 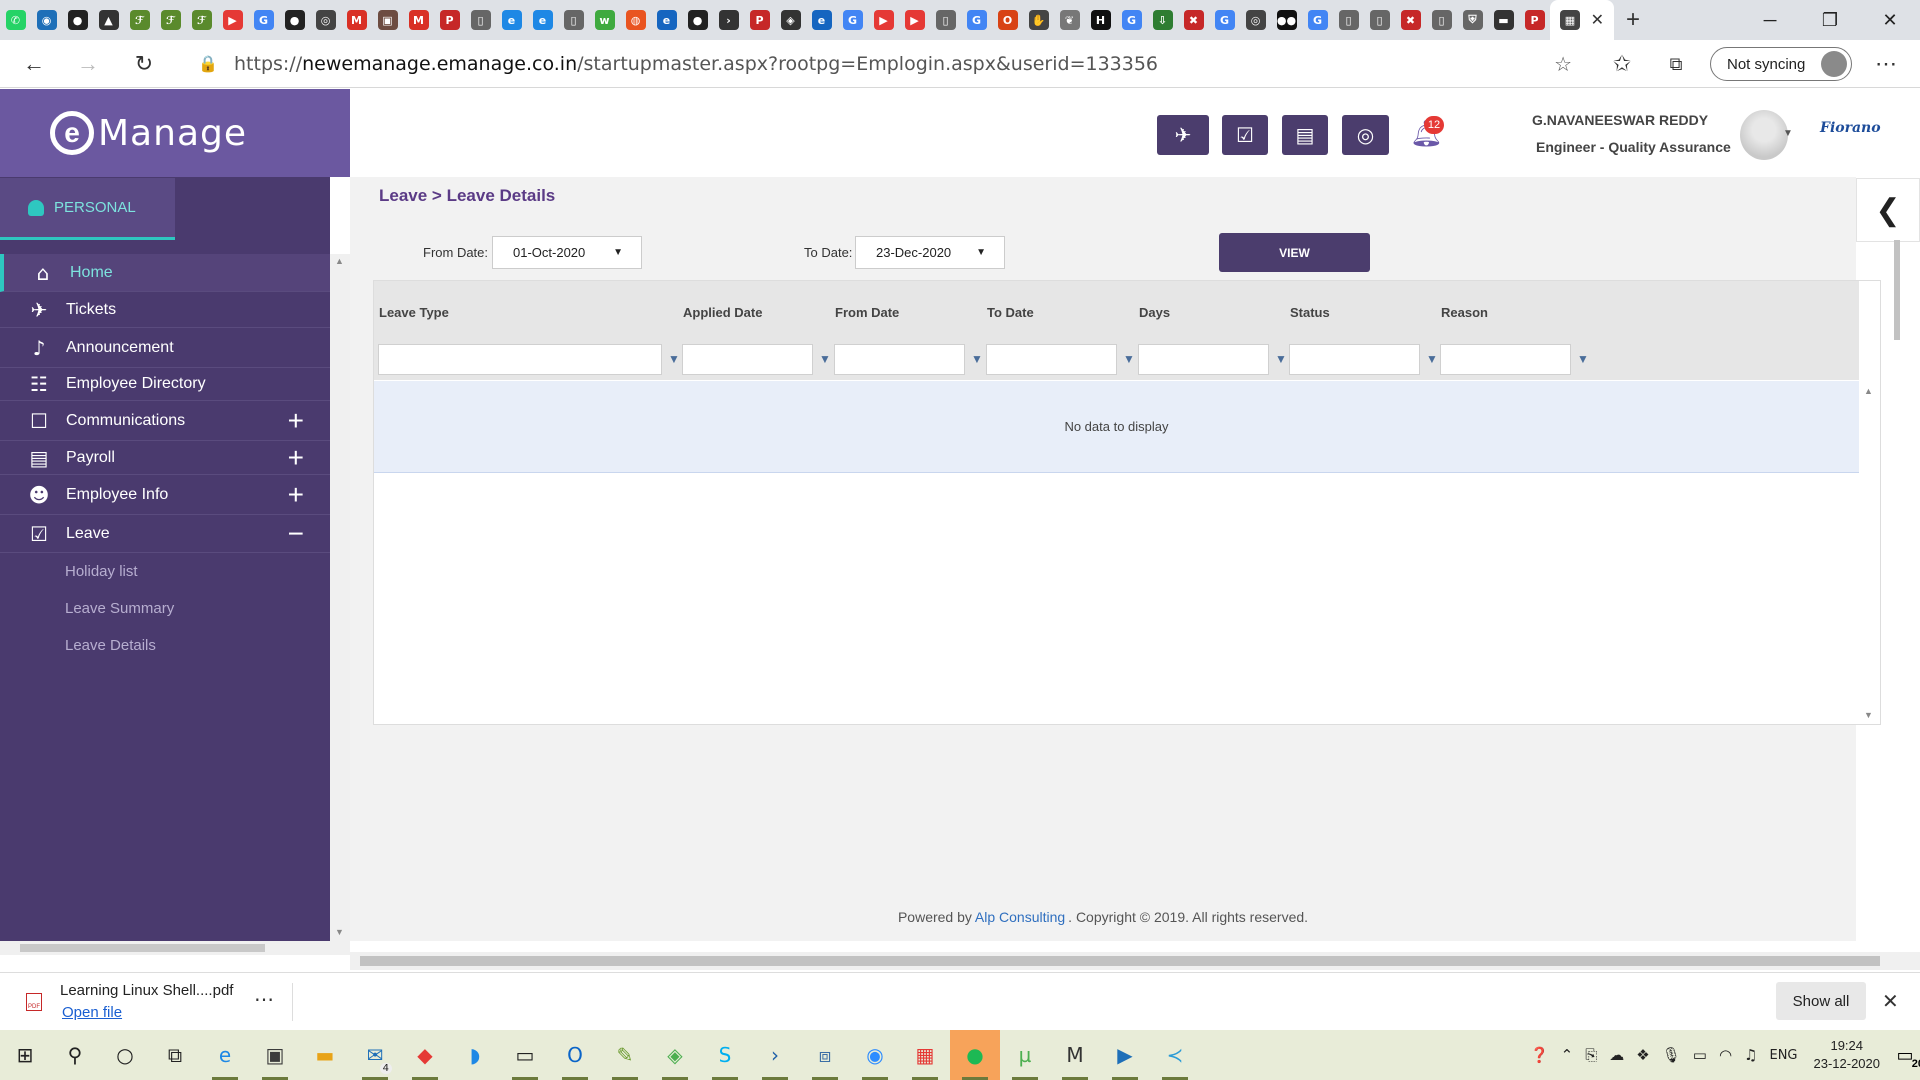 What do you see at coordinates (1007, 20) in the screenshot?
I see `browser-tab: O` at bounding box center [1007, 20].